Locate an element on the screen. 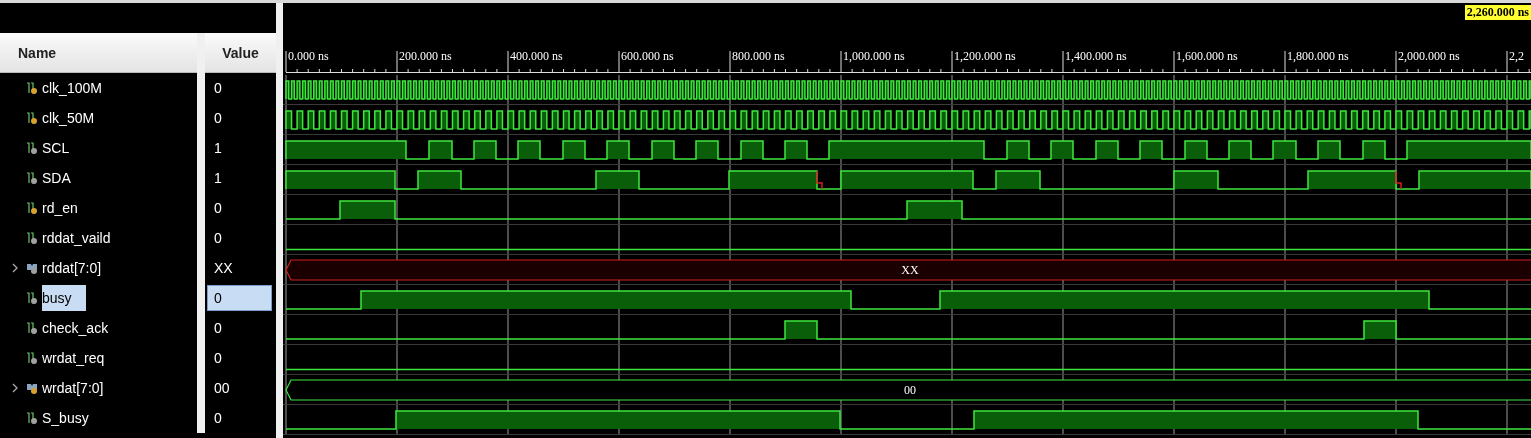 This screenshot has width=1531, height=438. time-tick-label: 1,800.000 ns is located at coordinates (1317, 56).